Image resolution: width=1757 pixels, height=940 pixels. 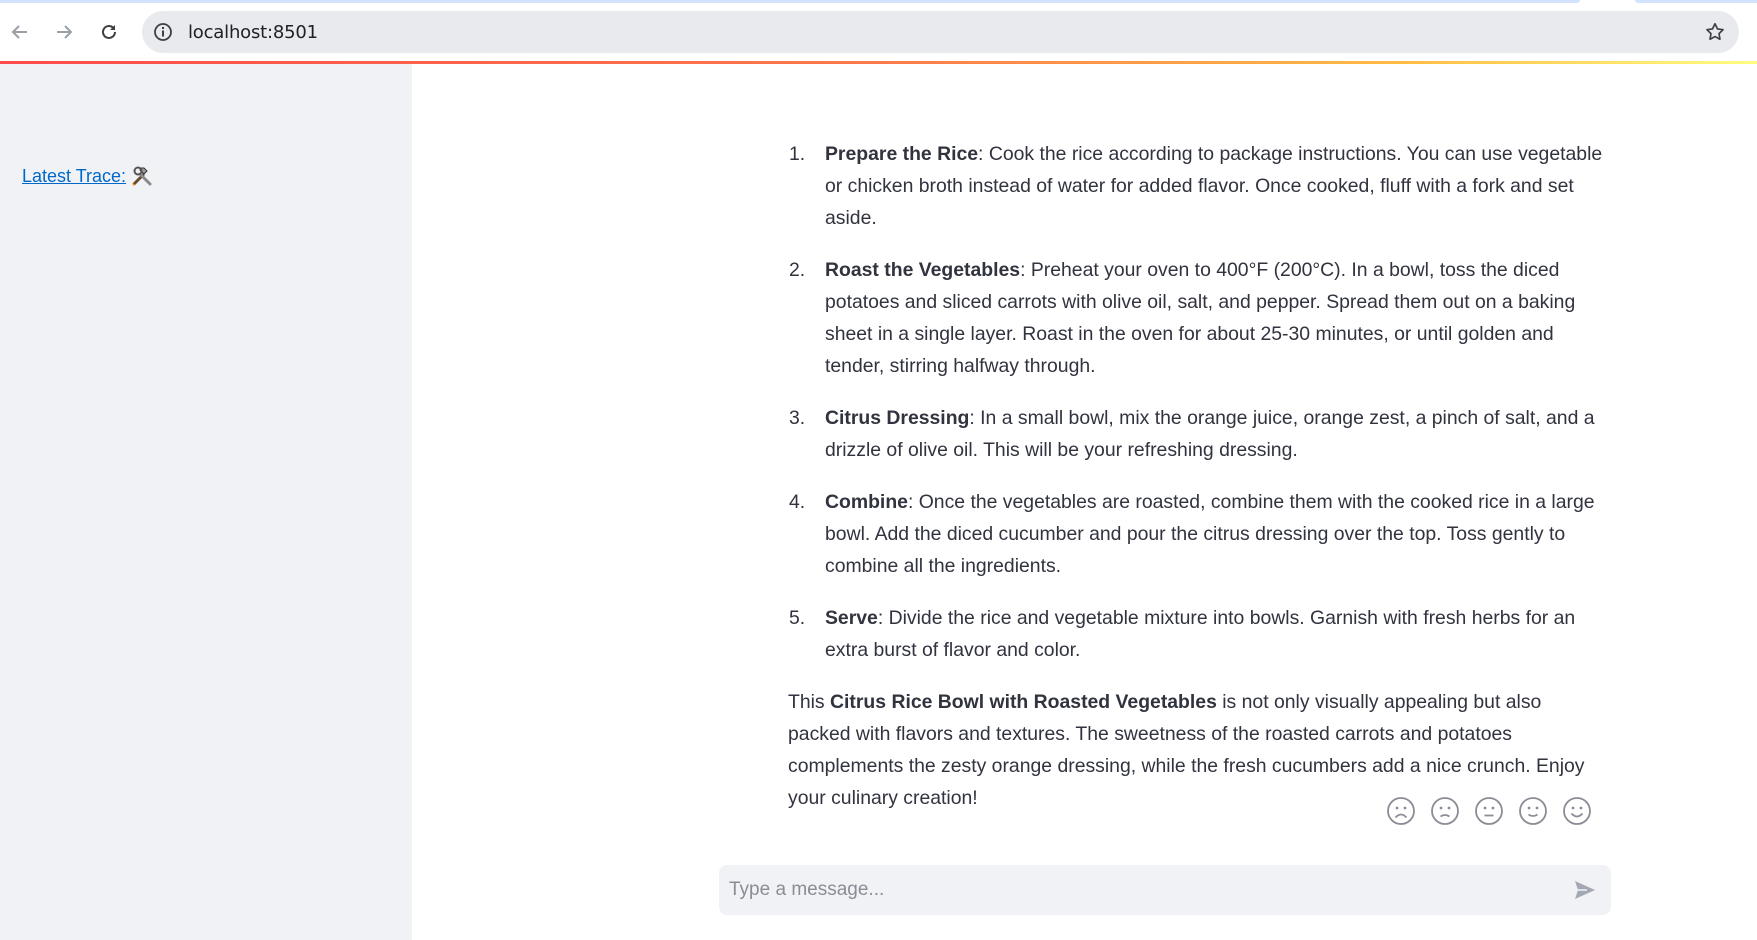 I want to click on sad-face-icon, so click(x=1445, y=811).